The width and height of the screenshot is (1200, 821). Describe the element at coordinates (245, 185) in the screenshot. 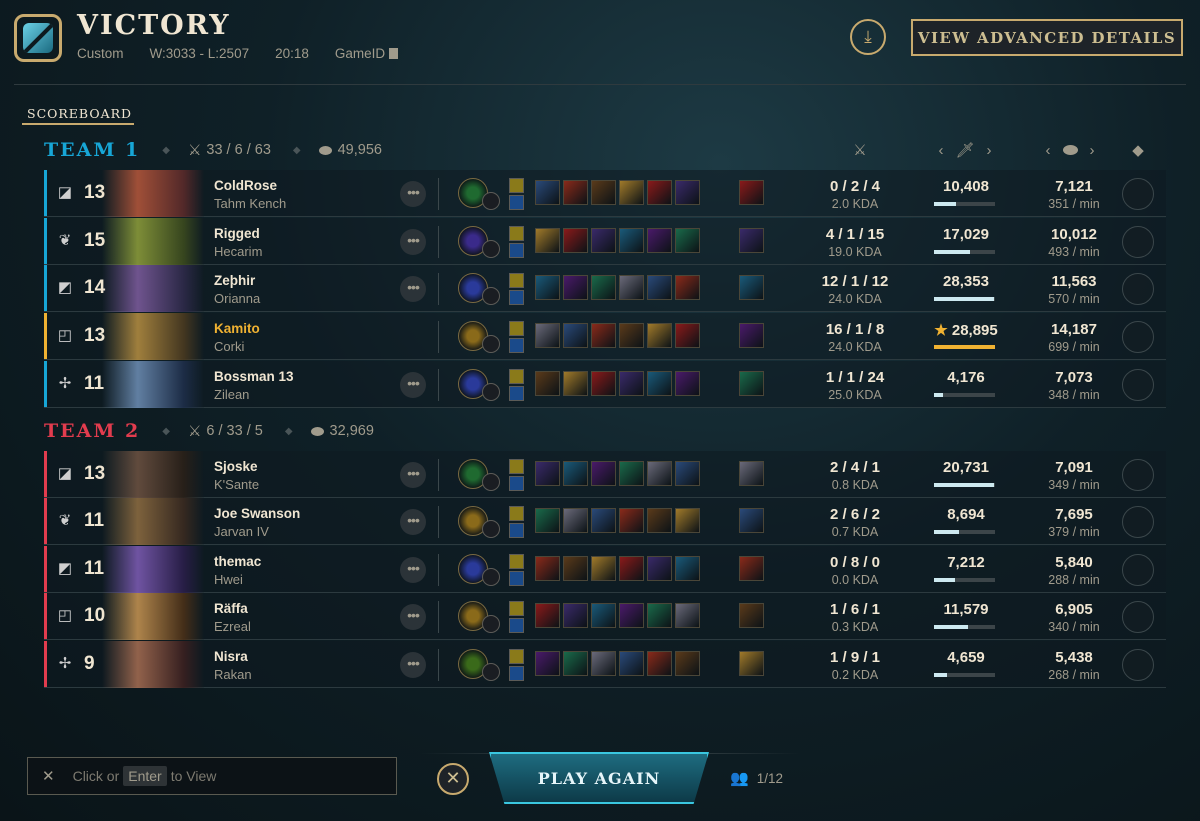

I see `player-name: ColdRose` at that location.